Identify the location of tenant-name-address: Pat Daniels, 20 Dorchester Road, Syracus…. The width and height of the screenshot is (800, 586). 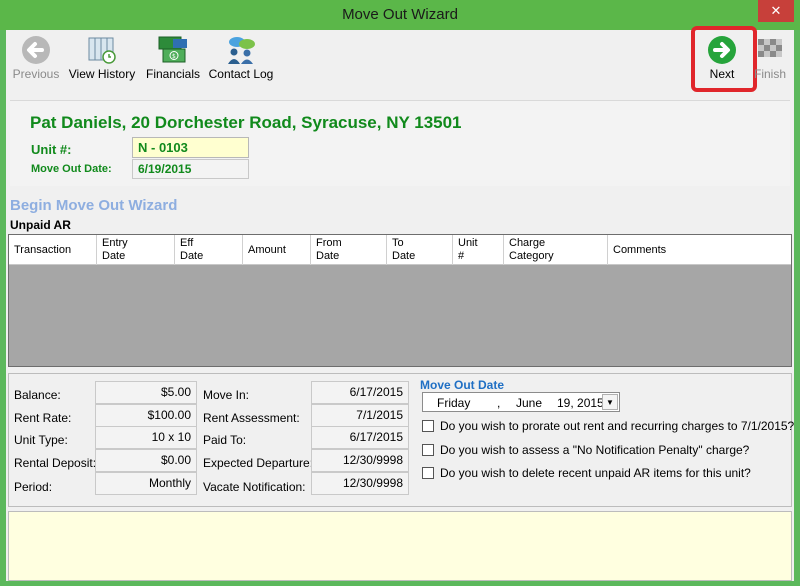
(246, 122).